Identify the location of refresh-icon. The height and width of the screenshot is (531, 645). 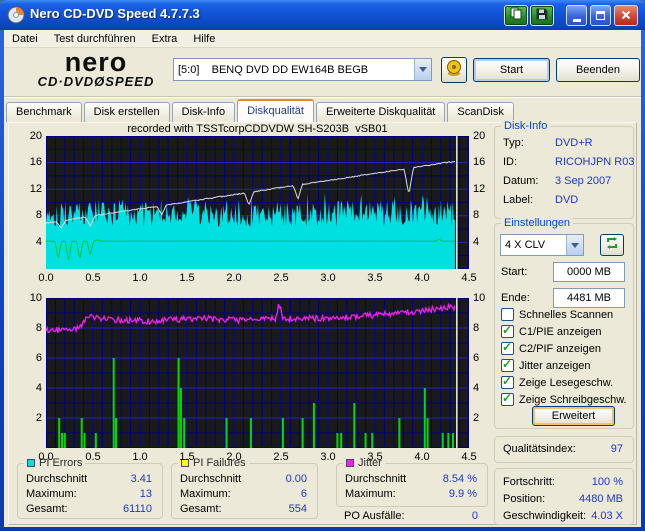
(612, 245).